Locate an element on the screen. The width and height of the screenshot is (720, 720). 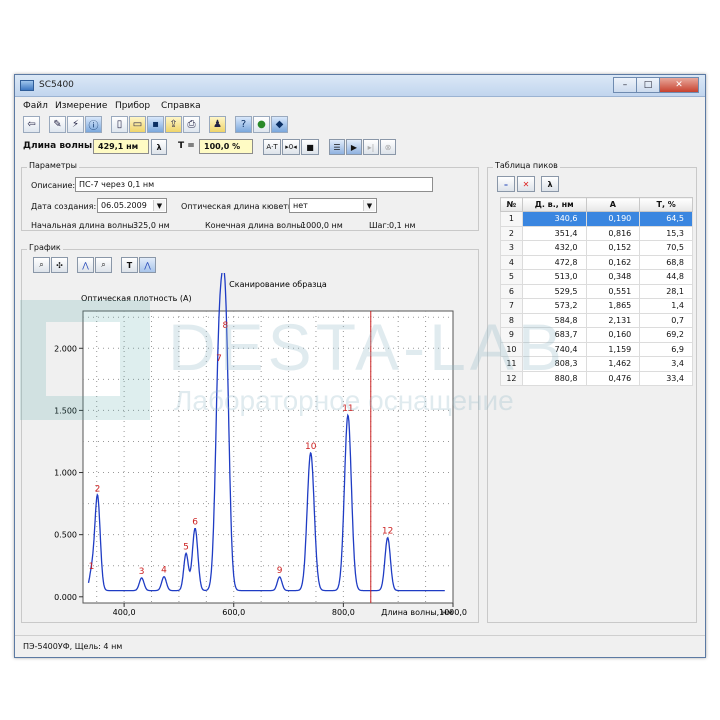
table-row: 10 740,4 1,159 6,9 is located at coordinates (596, 349).